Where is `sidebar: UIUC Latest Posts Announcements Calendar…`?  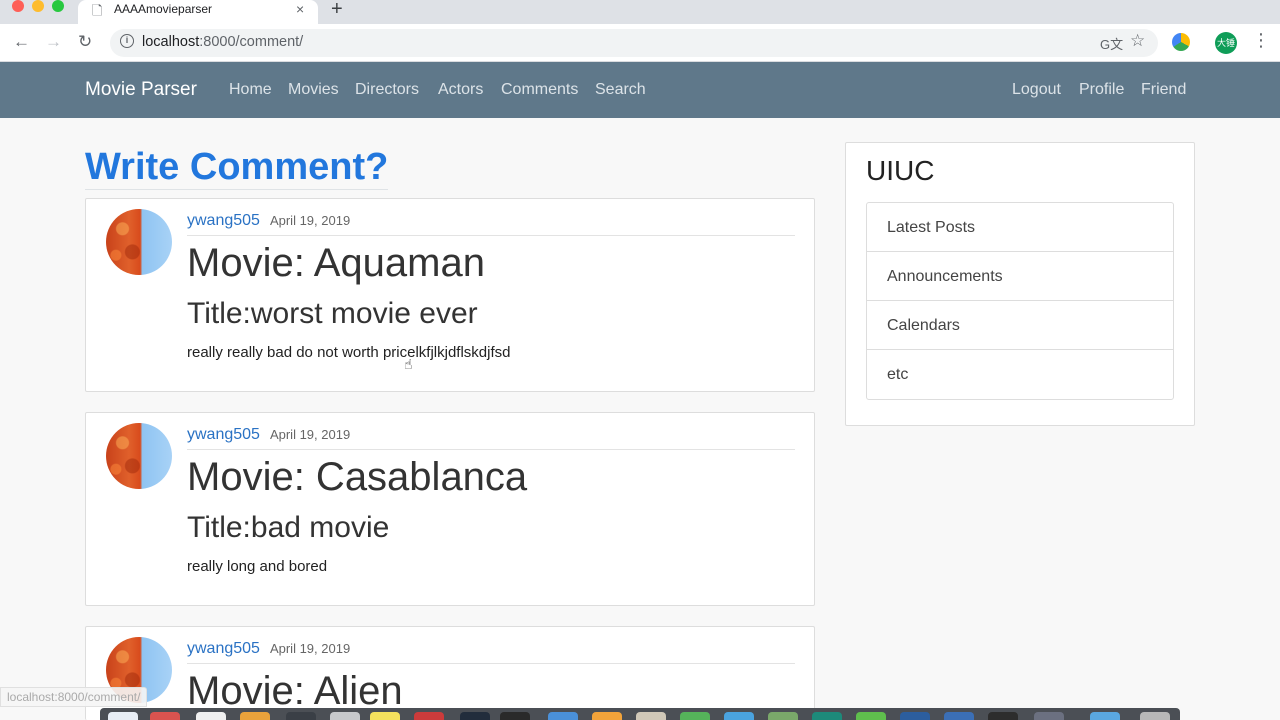
sidebar: UIUC Latest Posts Announcements Calendar… is located at coordinates (1020, 284).